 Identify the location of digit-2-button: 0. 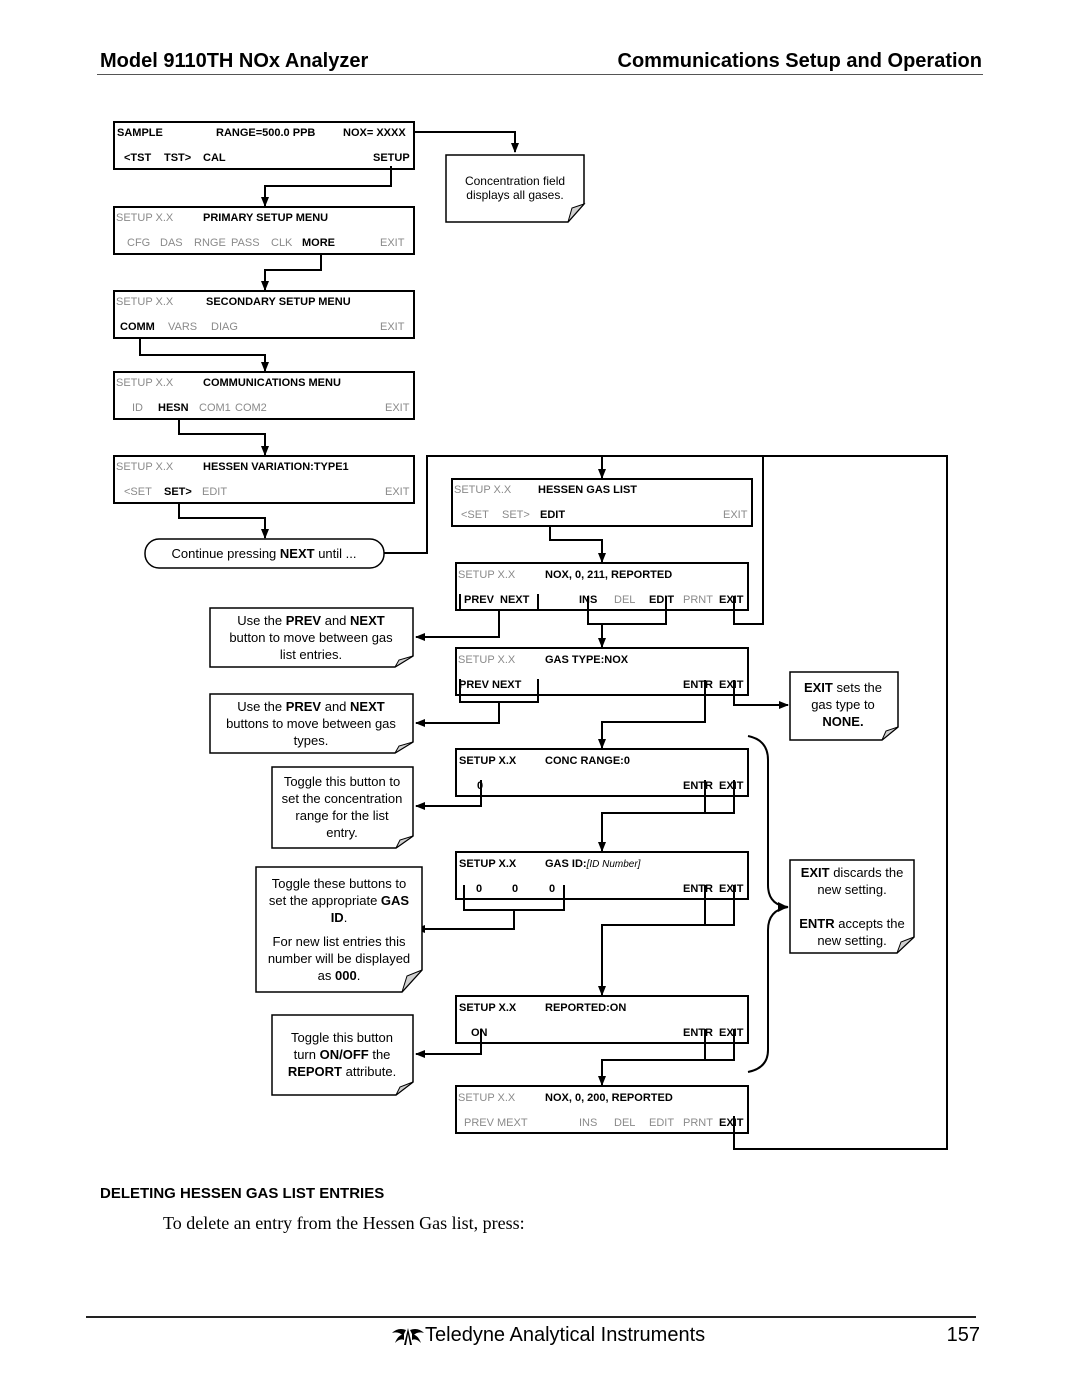
(515, 889).